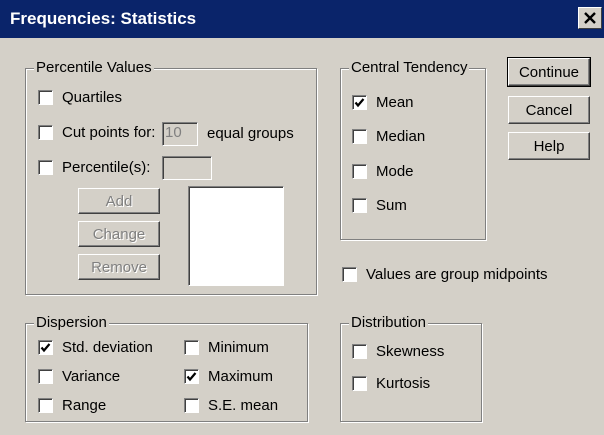 Image resolution: width=604 pixels, height=435 pixels. Describe the element at coordinates (119, 267) in the screenshot. I see `remove-button: Remove` at that location.